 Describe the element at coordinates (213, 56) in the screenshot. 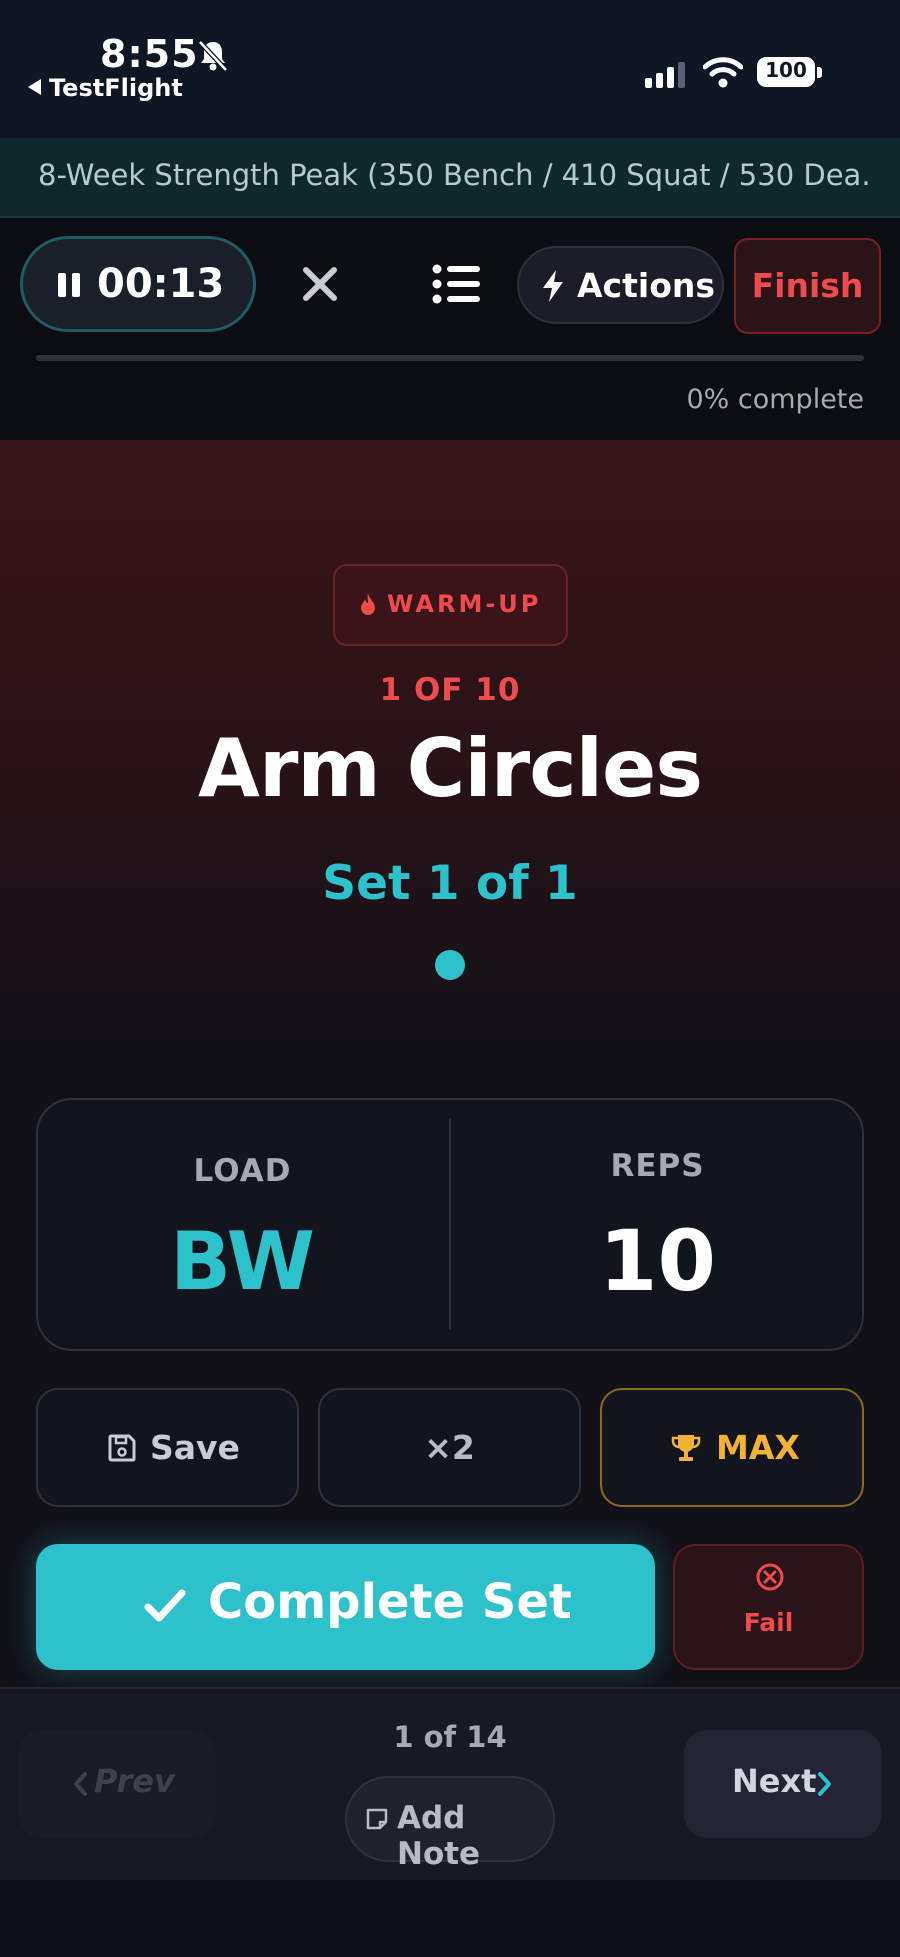

I see `bell-muted-icon` at that location.